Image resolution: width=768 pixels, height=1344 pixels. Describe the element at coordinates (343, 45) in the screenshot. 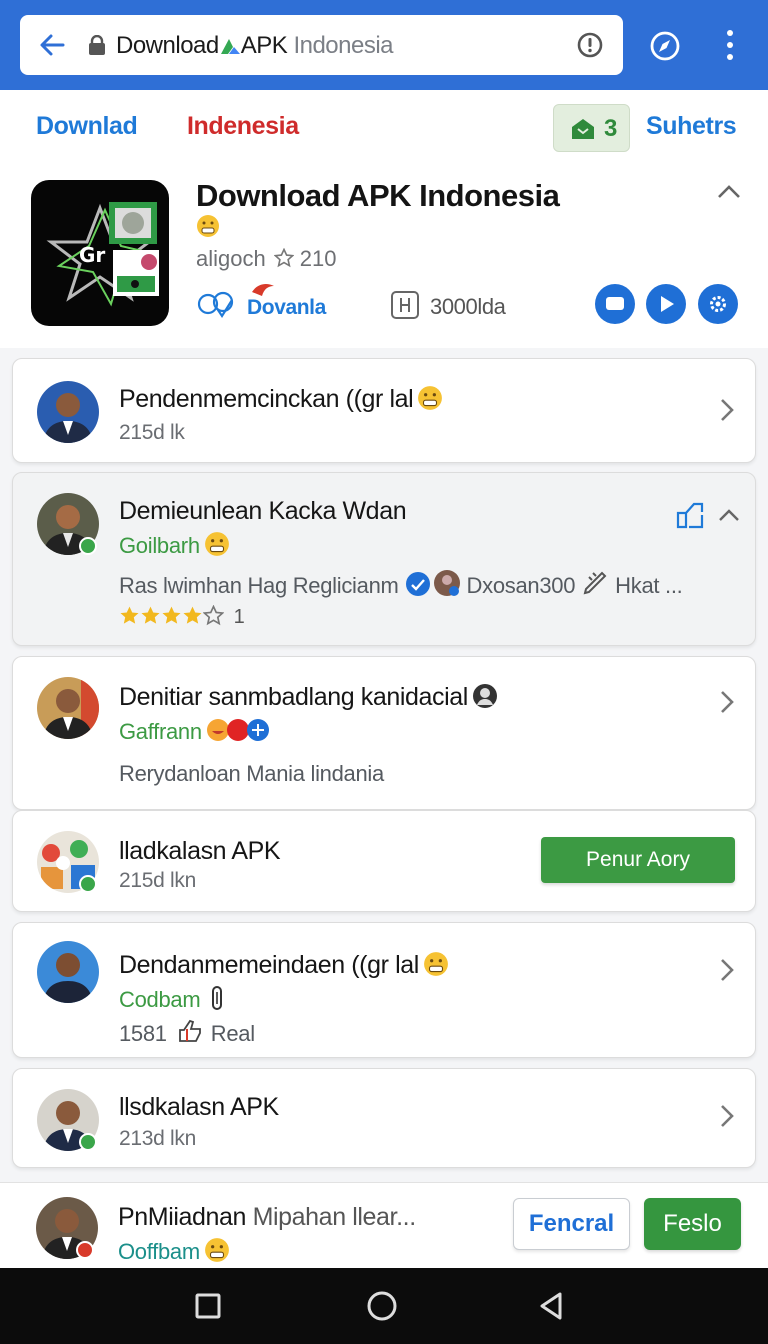

I see `url-rest: Indonesia` at that location.